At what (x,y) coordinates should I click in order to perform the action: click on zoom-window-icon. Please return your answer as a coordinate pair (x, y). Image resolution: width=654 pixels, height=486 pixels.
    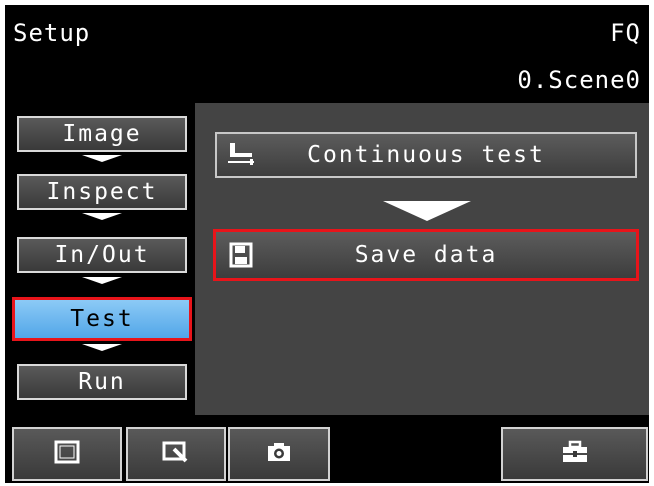
    Looking at the image, I should click on (176, 454).